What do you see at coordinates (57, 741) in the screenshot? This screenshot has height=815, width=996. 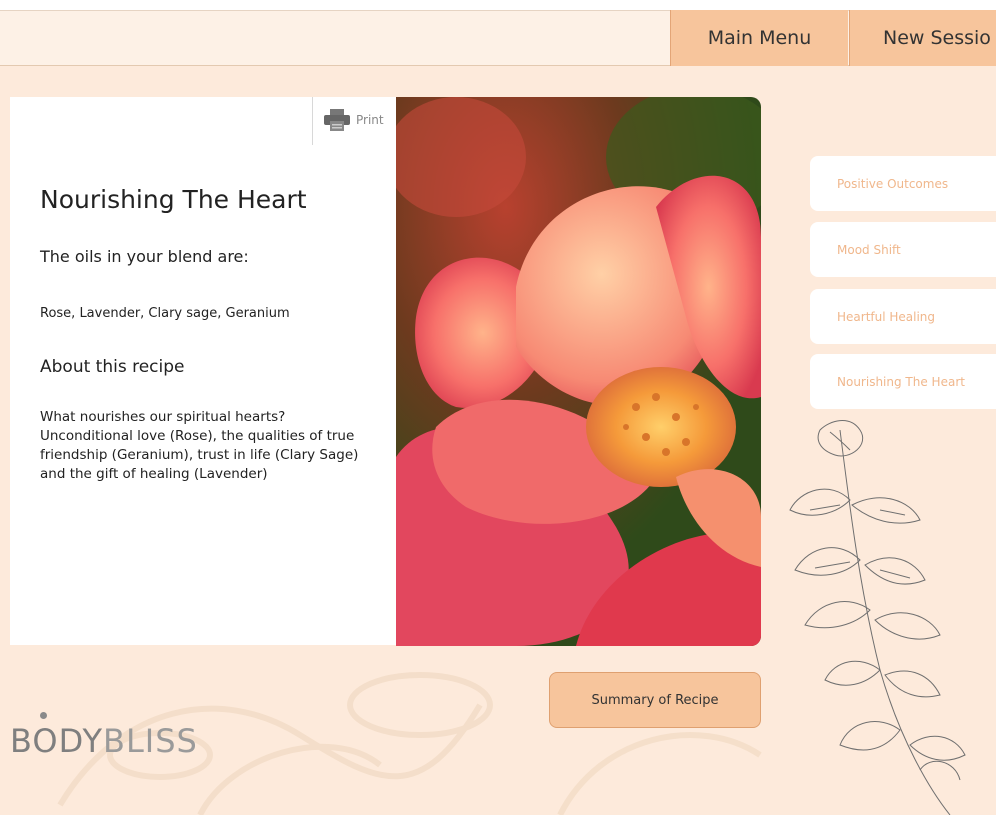 I see `logo-body: BODY` at bounding box center [57, 741].